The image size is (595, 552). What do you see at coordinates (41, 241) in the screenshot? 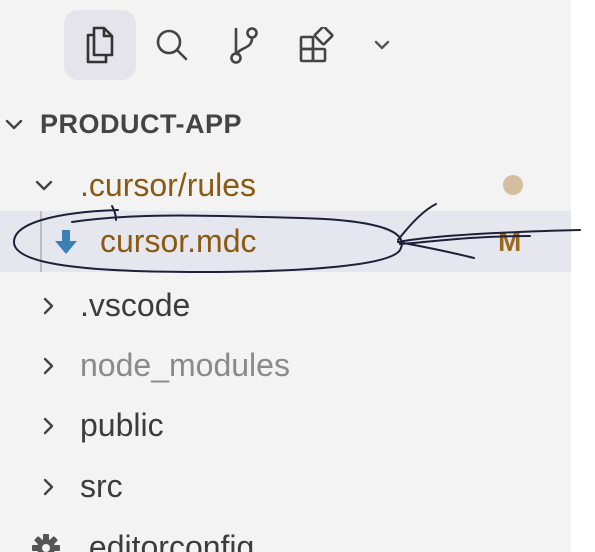
I see `indent-guide` at bounding box center [41, 241].